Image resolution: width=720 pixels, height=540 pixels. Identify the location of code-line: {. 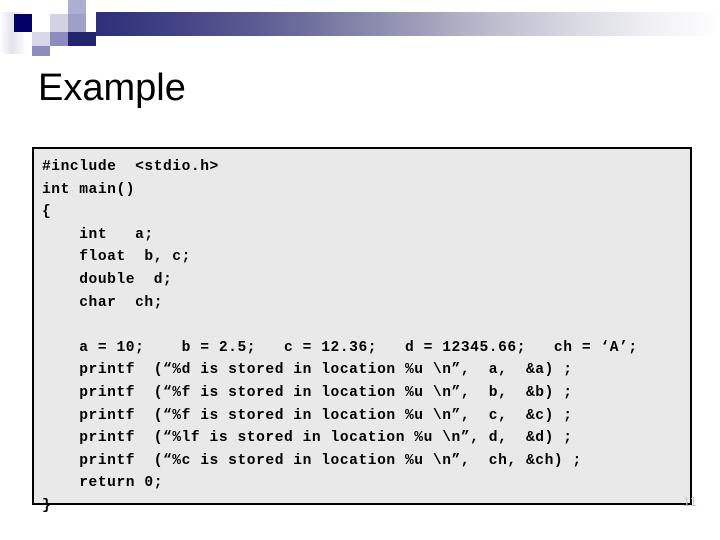
(47, 212).